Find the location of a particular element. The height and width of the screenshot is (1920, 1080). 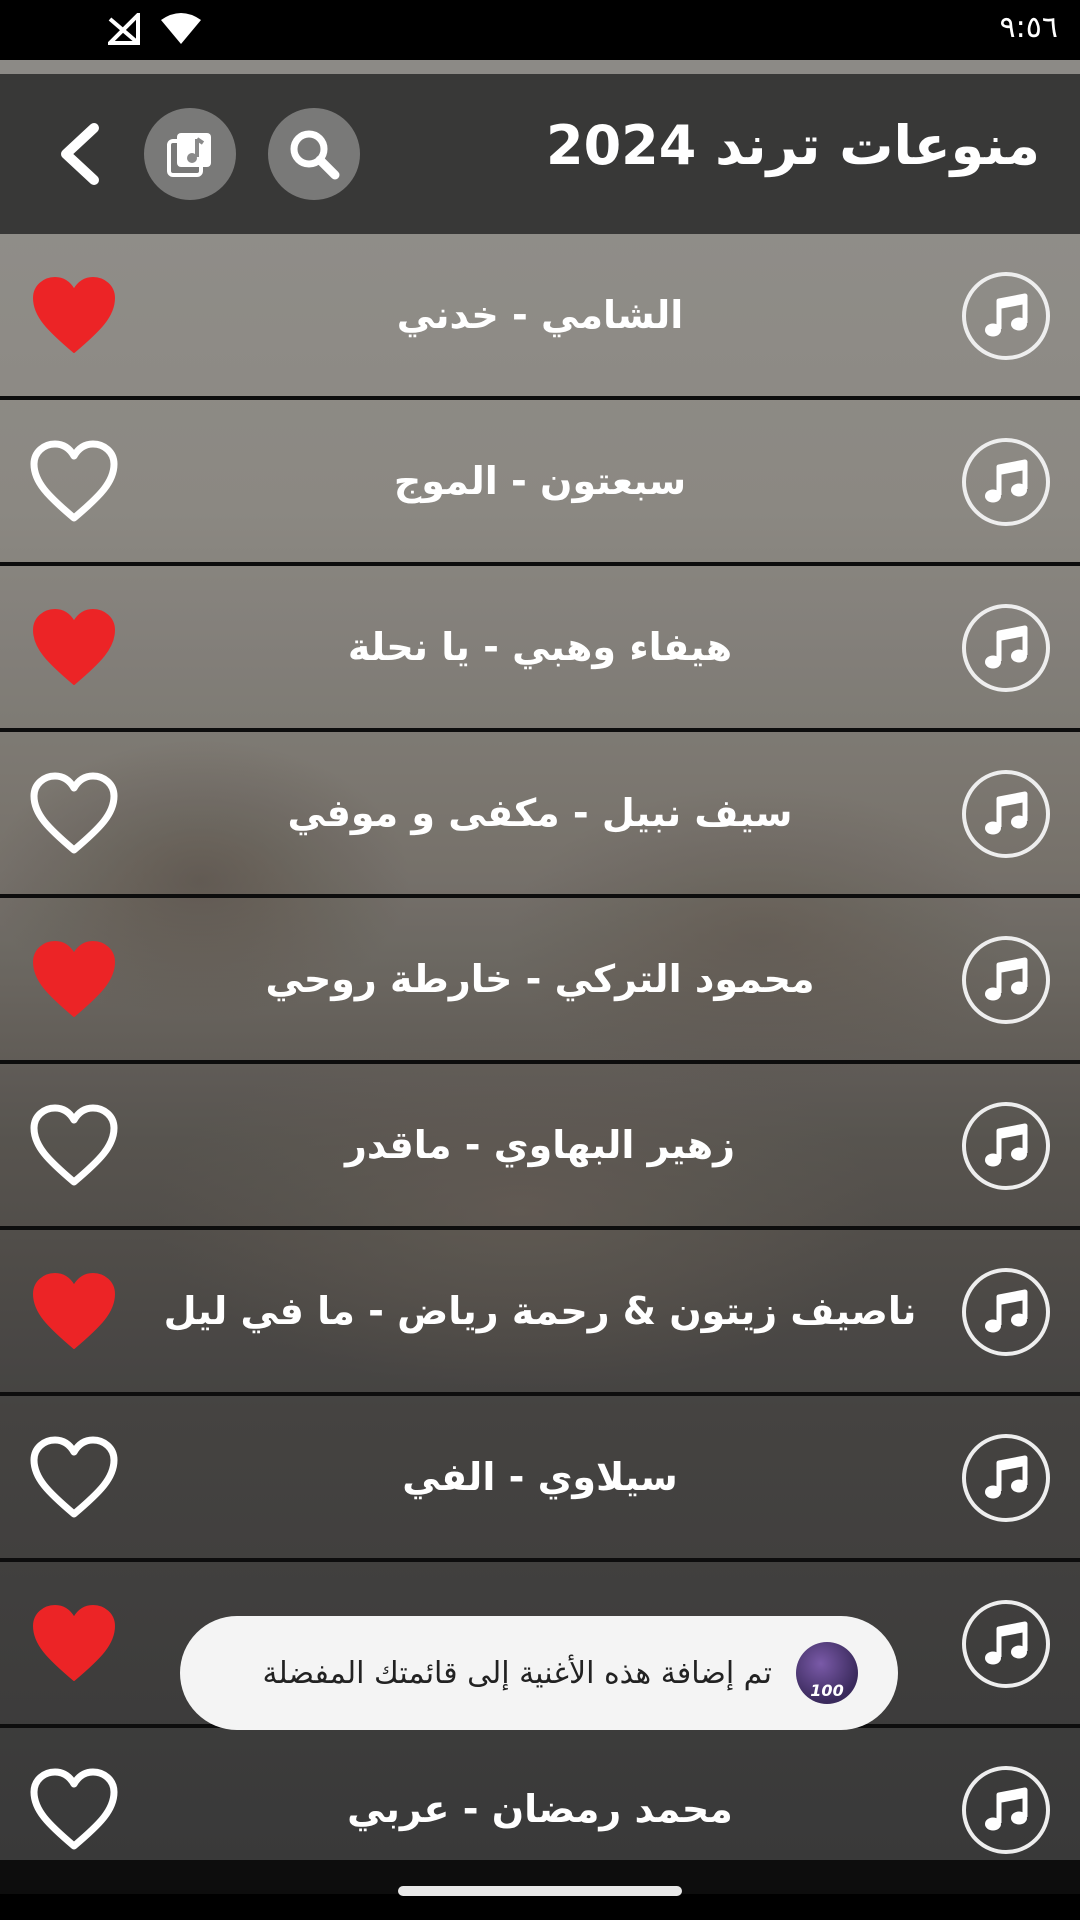

song-title: سبعتون - الموج is located at coordinates (540, 481).